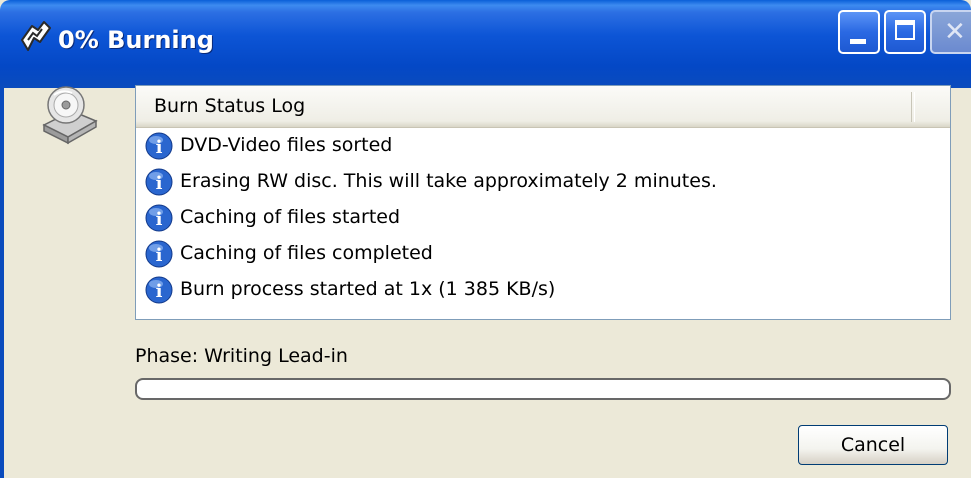 This screenshot has height=478, width=971. Describe the element at coordinates (241, 356) in the screenshot. I see `phase-label: Phase: Writing Lead-in` at that location.